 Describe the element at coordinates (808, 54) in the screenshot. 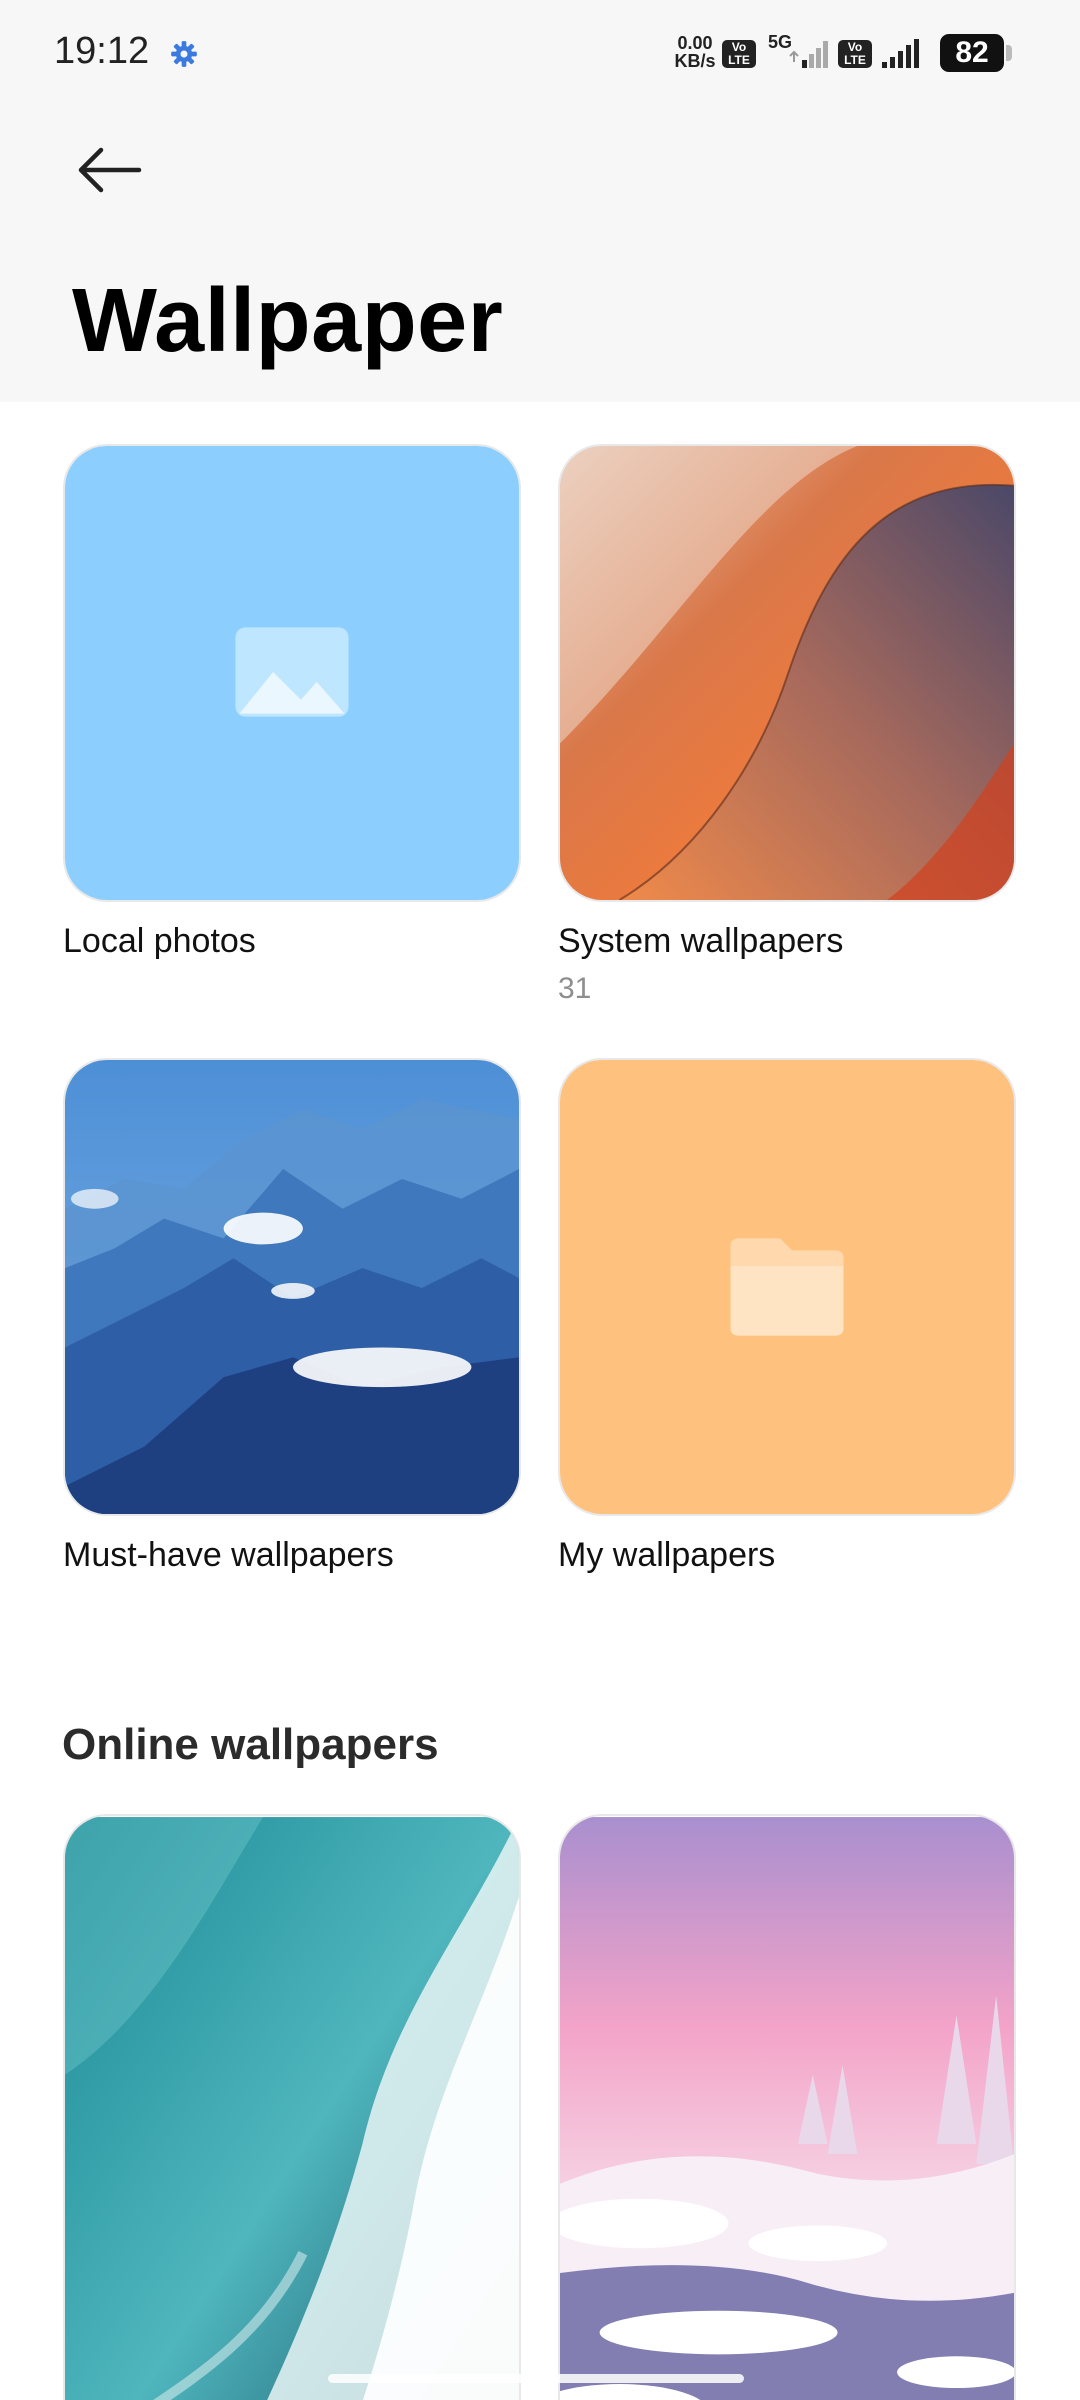

I see `signal-strength-1-icon` at that location.